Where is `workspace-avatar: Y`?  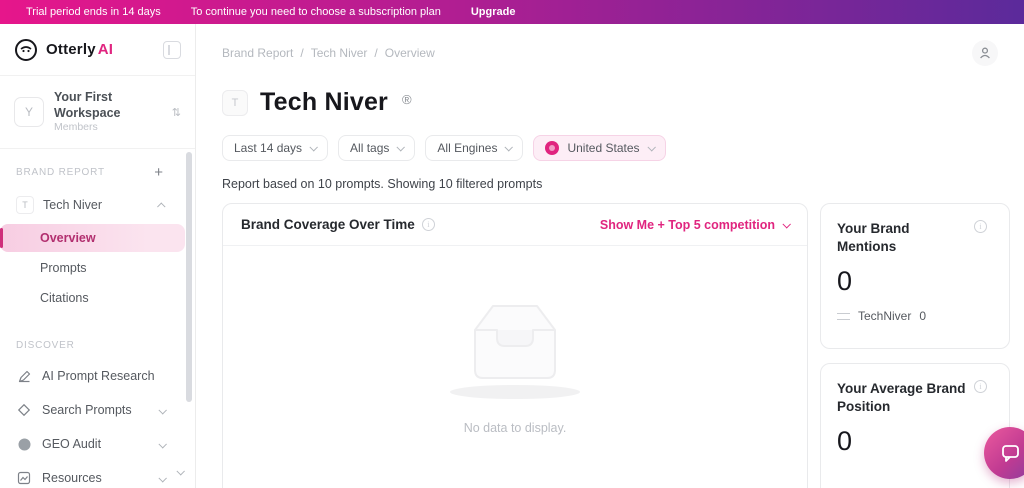 workspace-avatar: Y is located at coordinates (29, 112).